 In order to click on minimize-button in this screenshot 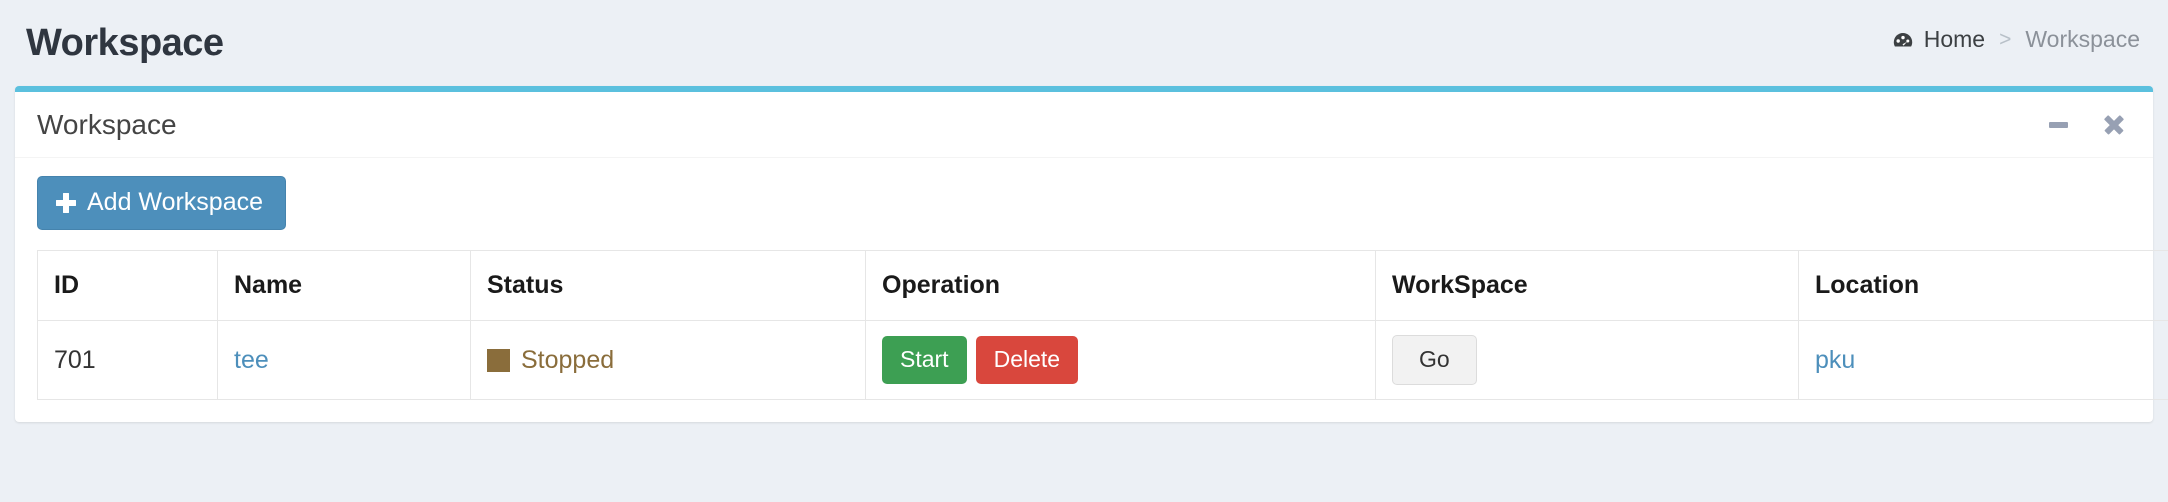, I will do `click(2058, 125)`.